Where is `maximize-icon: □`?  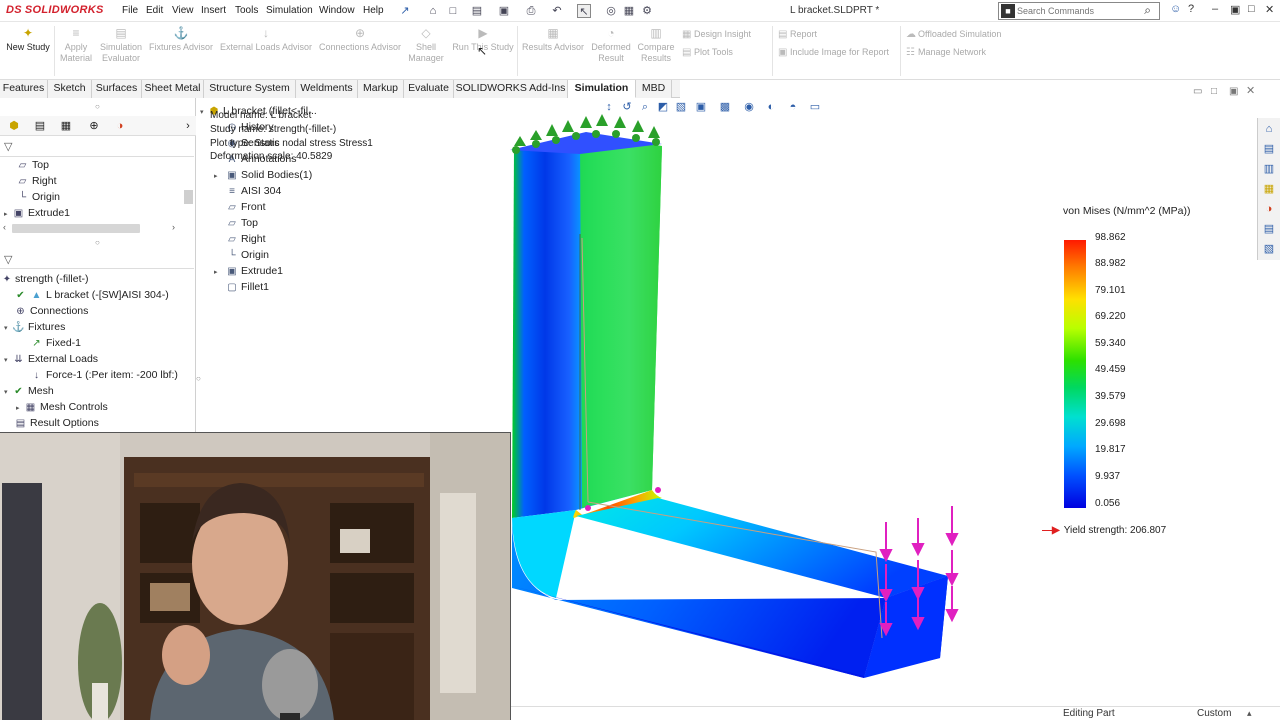
maximize-icon: □ is located at coordinates (1251, 9).